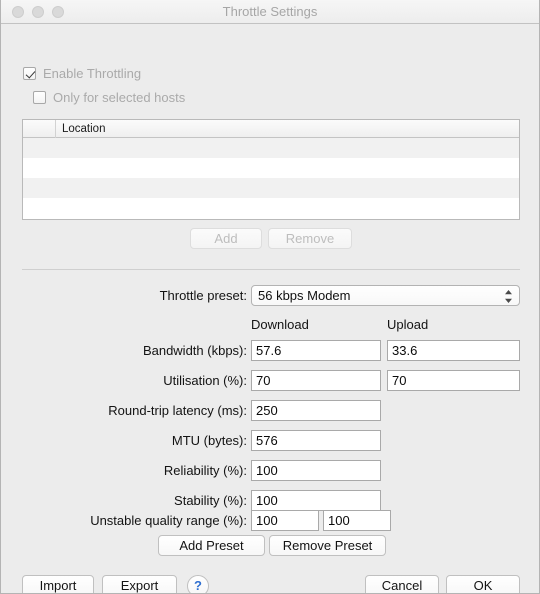 This screenshot has width=540, height=594. I want to click on help-button-icon: ?, so click(198, 584).